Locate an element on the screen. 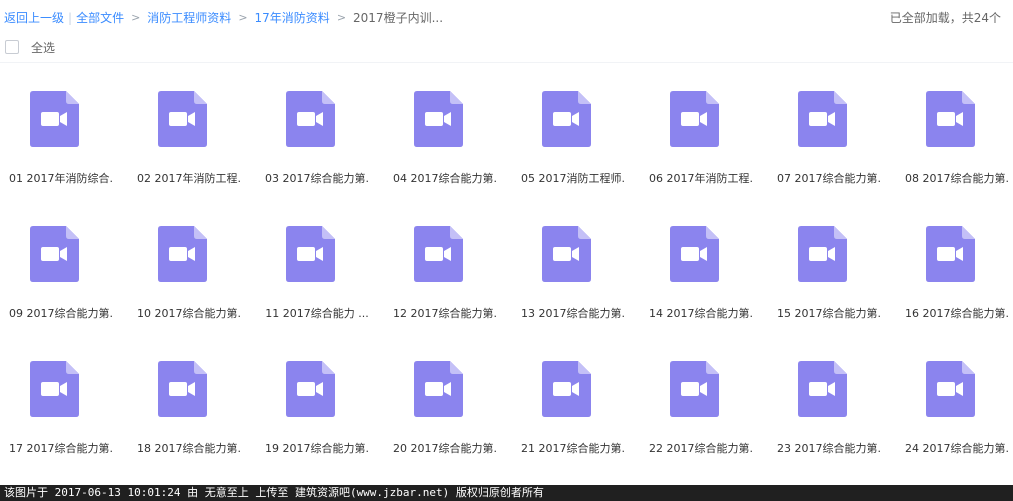 This screenshot has height=501, width=1013. file-tile: 22 2017综合能力第. is located at coordinates (704, 396).